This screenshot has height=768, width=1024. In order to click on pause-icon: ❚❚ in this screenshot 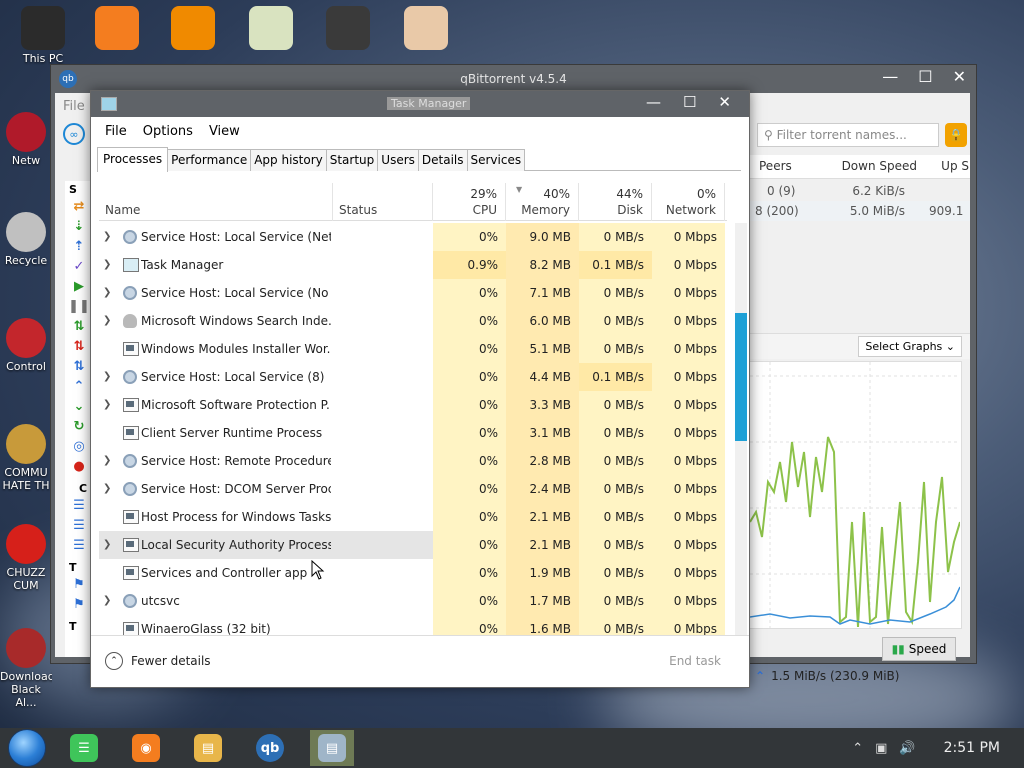, I will do `click(79, 306)`.